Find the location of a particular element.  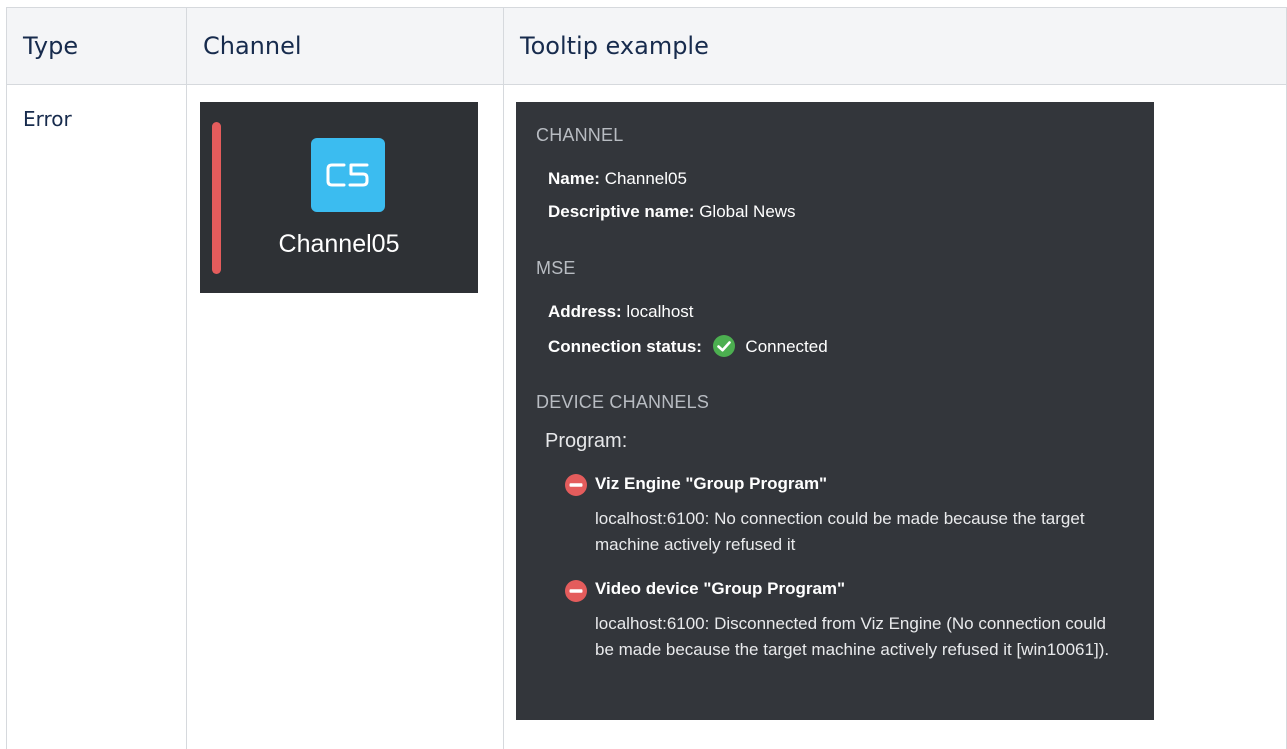

channel-badge-icon is located at coordinates (348, 175).